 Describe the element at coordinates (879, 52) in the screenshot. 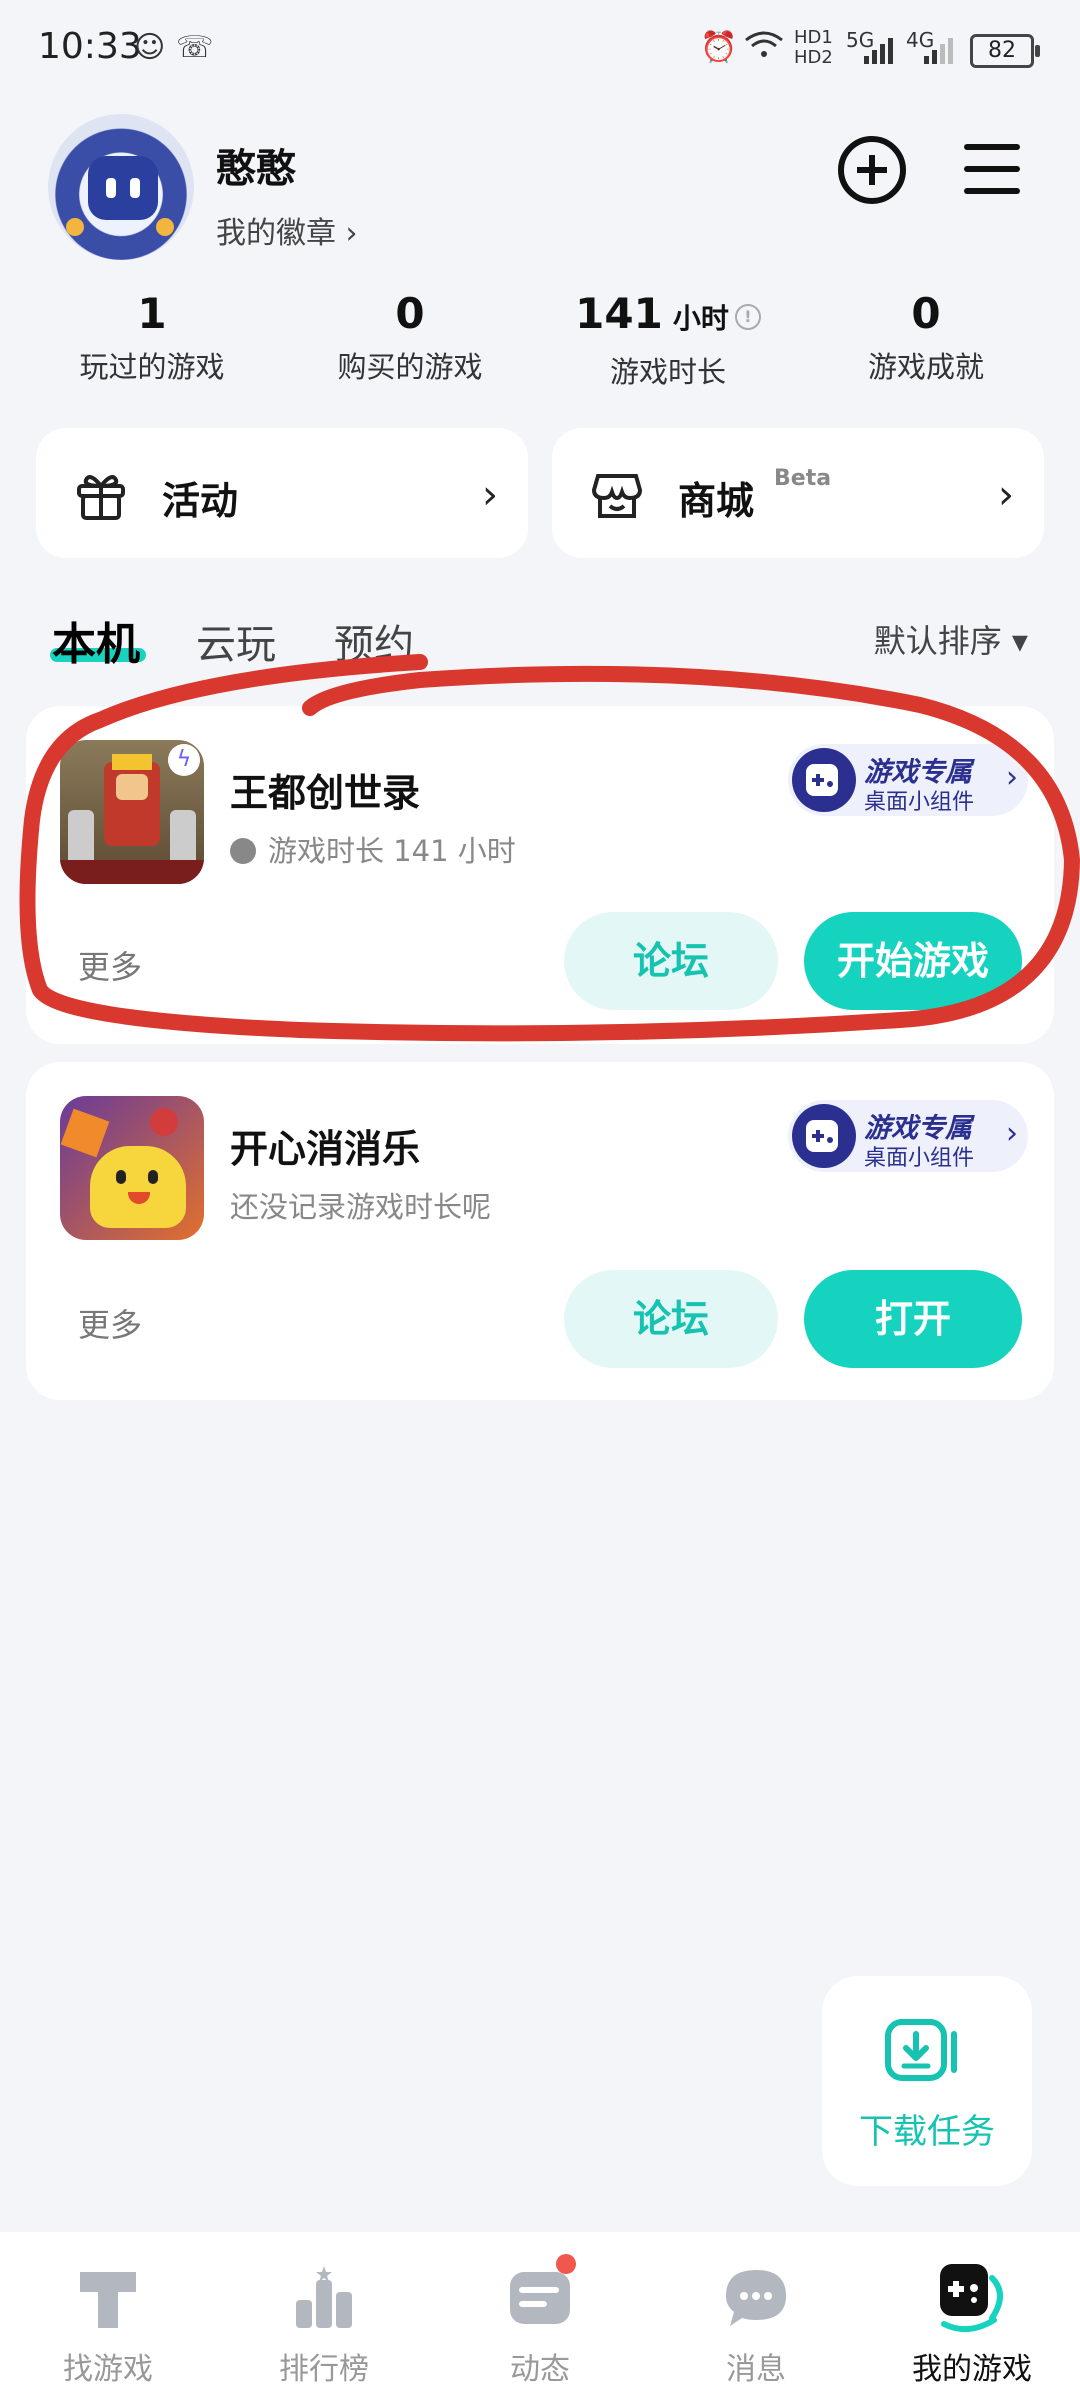

I see `signal-5g-icon` at that location.